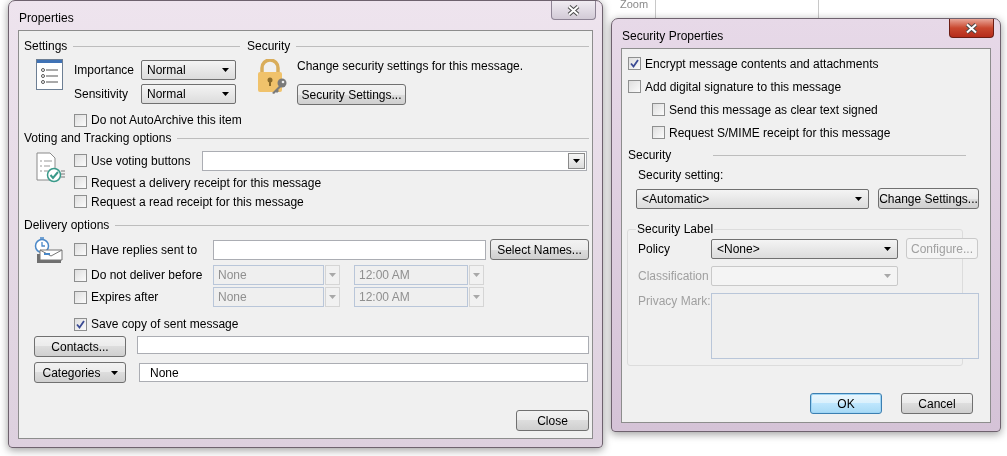 Image resolution: width=1007 pixels, height=456 pixels. I want to click on list-icon, so click(49, 74).